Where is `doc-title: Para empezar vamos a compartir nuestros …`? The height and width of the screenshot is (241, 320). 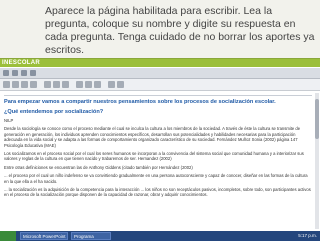 doc-title: Para empezar vamos a compartir nuestros … is located at coordinates (140, 102).